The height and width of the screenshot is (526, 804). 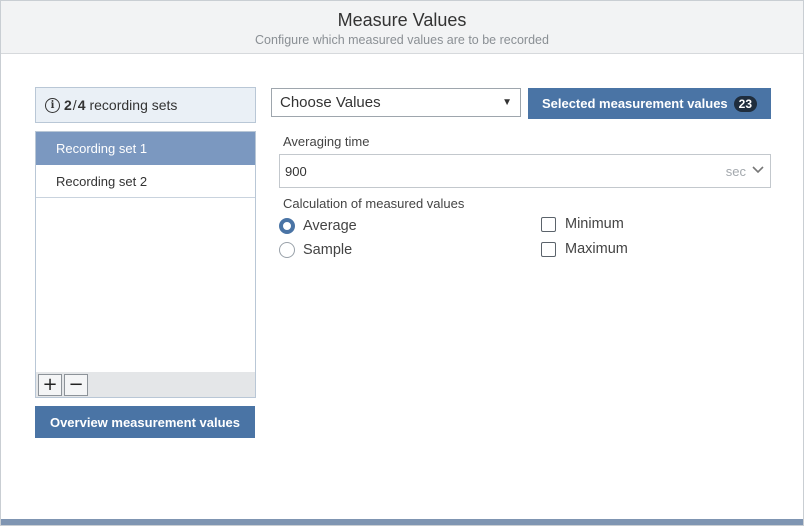 What do you see at coordinates (594, 224) in the screenshot?
I see `checkbox-minimum-label: Minimum` at bounding box center [594, 224].